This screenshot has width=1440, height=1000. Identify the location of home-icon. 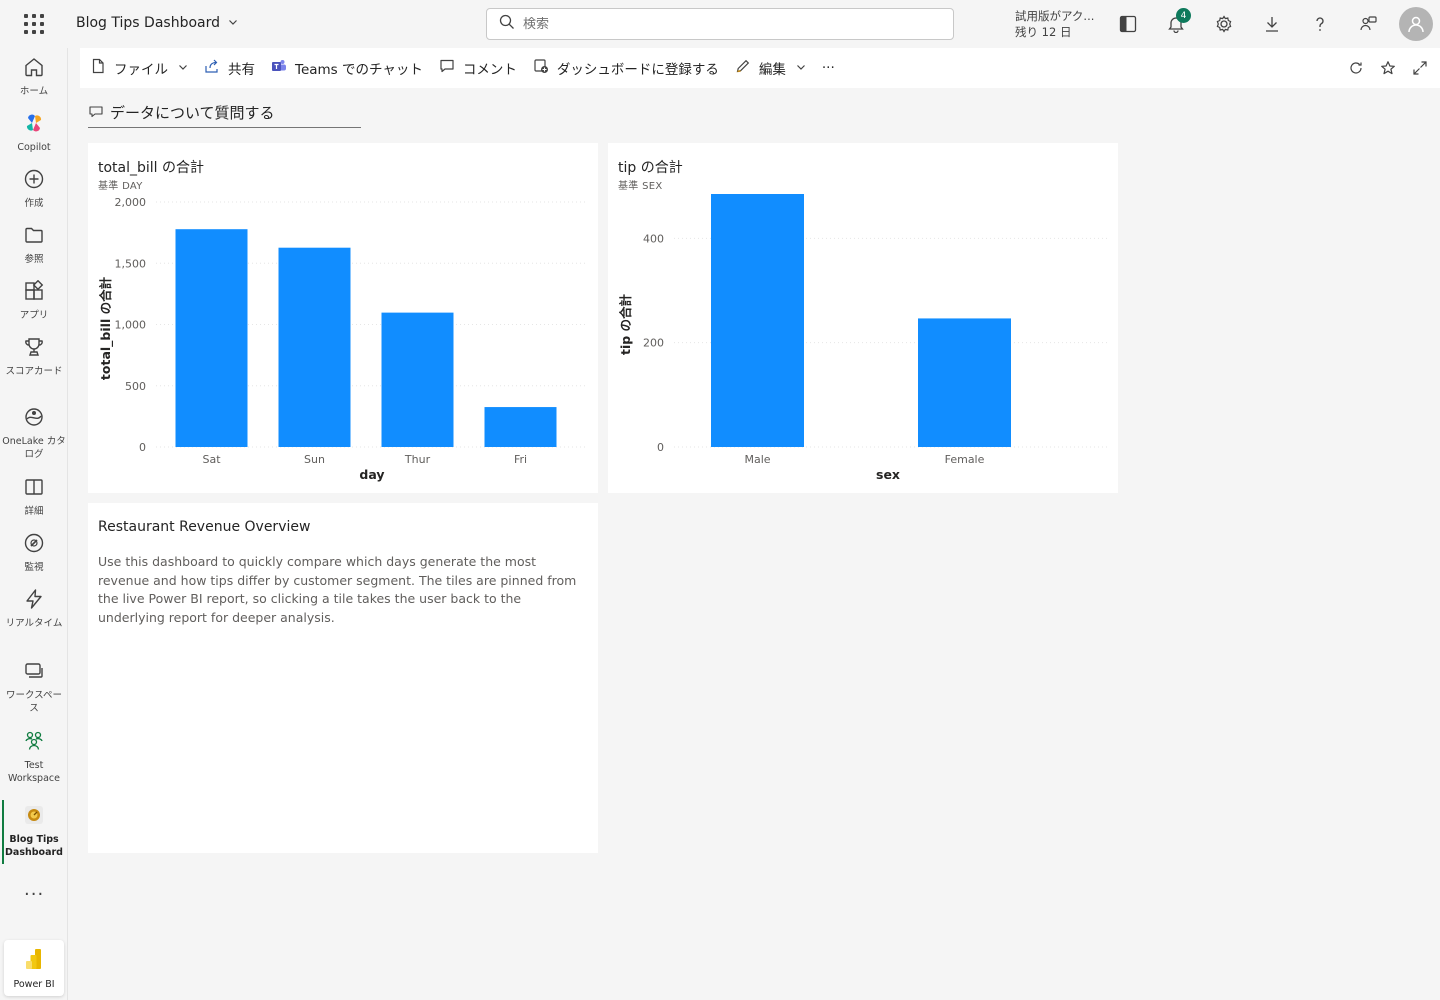
(34, 69).